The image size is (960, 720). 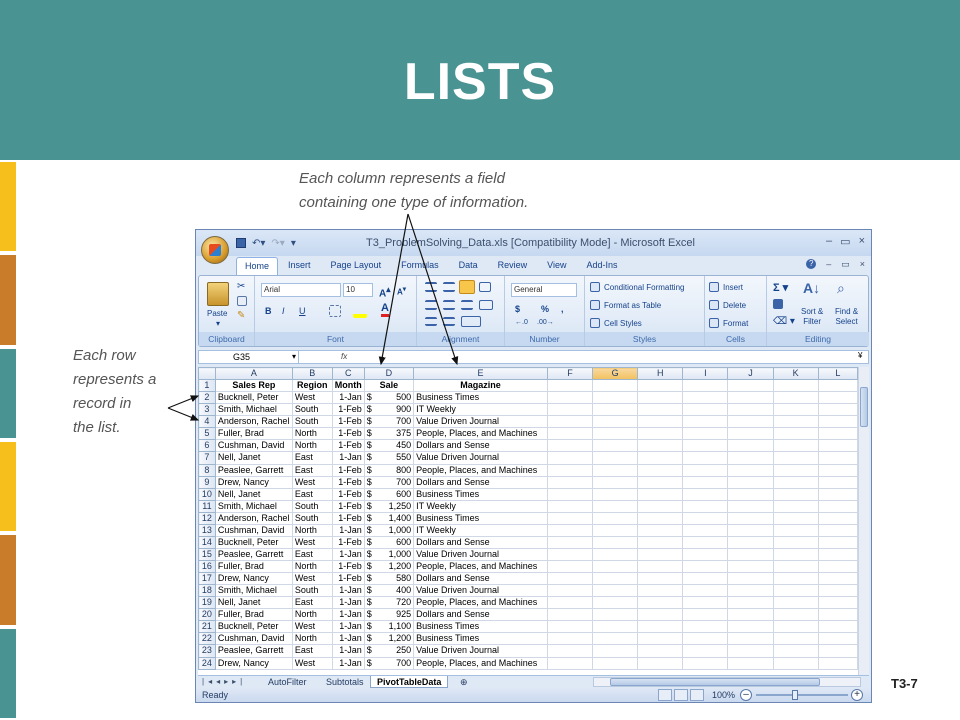 I want to click on format-cells-button: Format, so click(x=735, y=323).